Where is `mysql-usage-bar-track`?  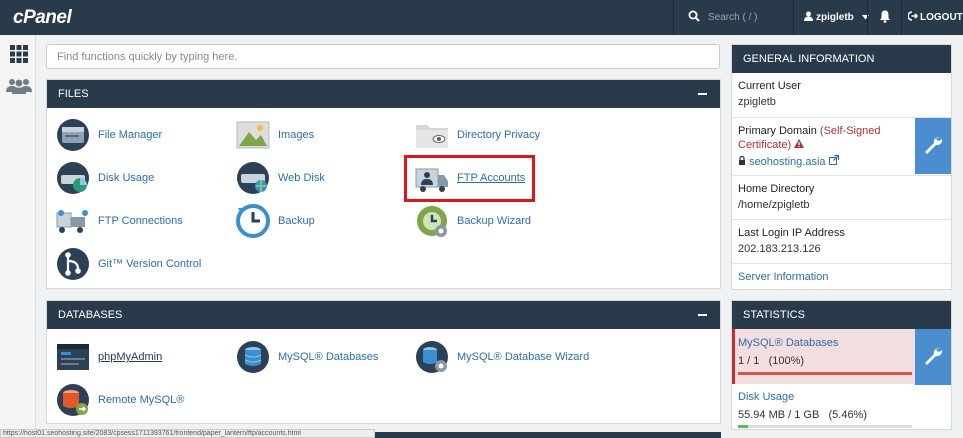 mysql-usage-bar-track is located at coordinates (825, 373).